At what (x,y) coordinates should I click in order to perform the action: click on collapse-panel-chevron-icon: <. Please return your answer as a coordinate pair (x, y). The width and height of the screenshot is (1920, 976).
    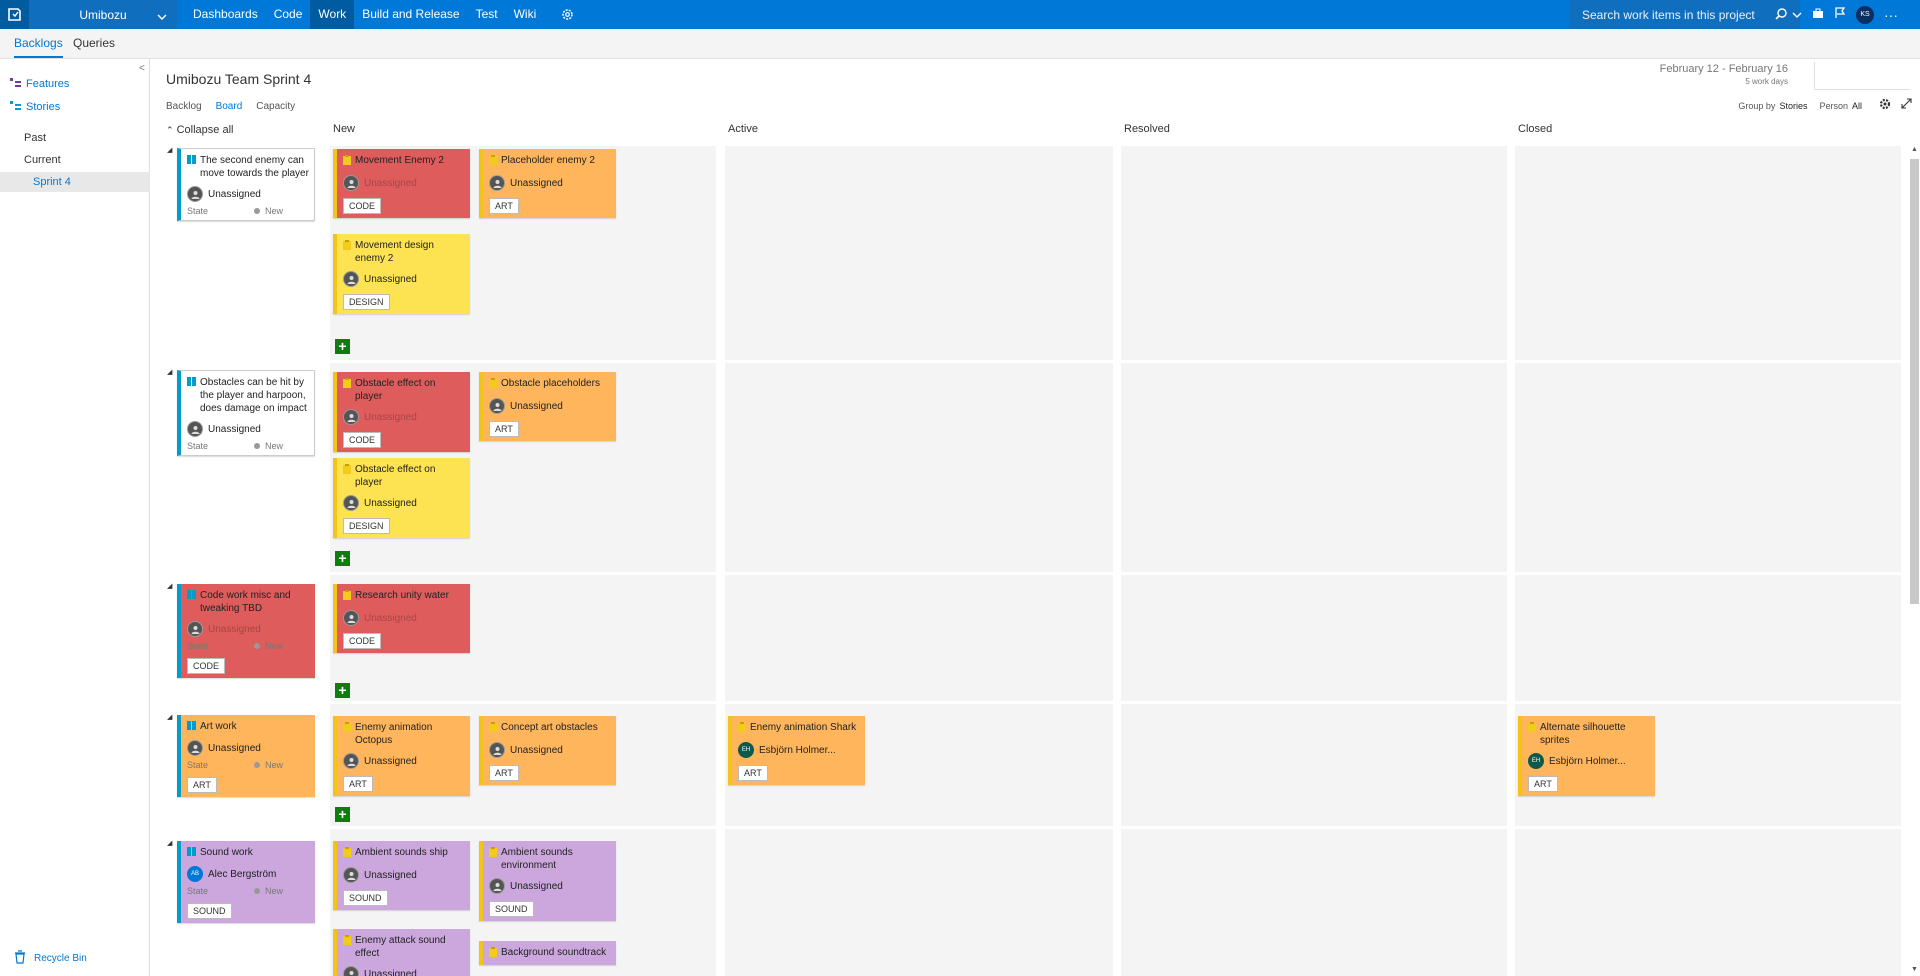
    Looking at the image, I should click on (142, 68).